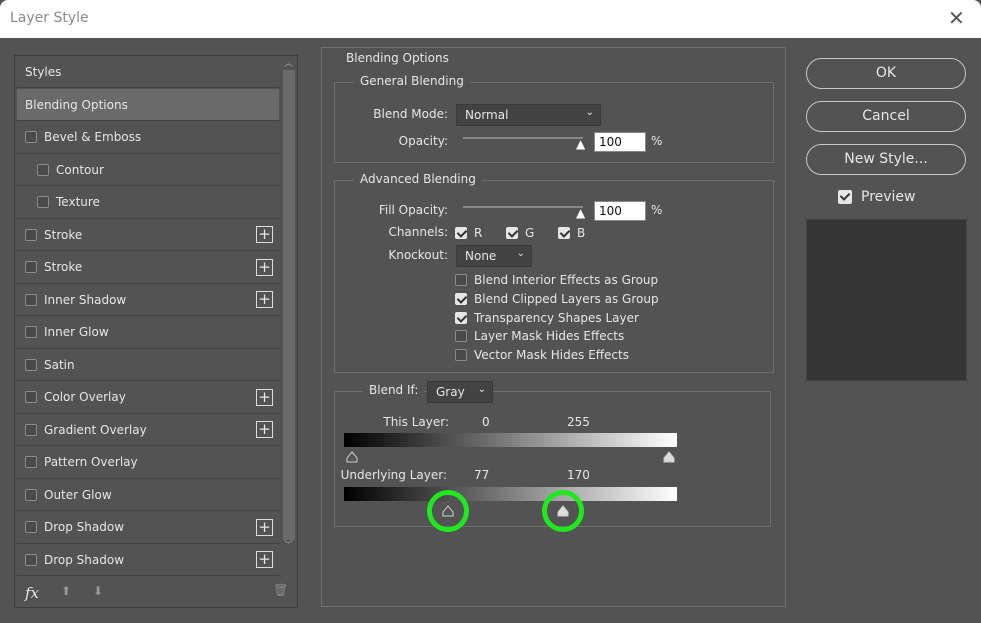  I want to click on style-item: Satin, so click(148, 365).